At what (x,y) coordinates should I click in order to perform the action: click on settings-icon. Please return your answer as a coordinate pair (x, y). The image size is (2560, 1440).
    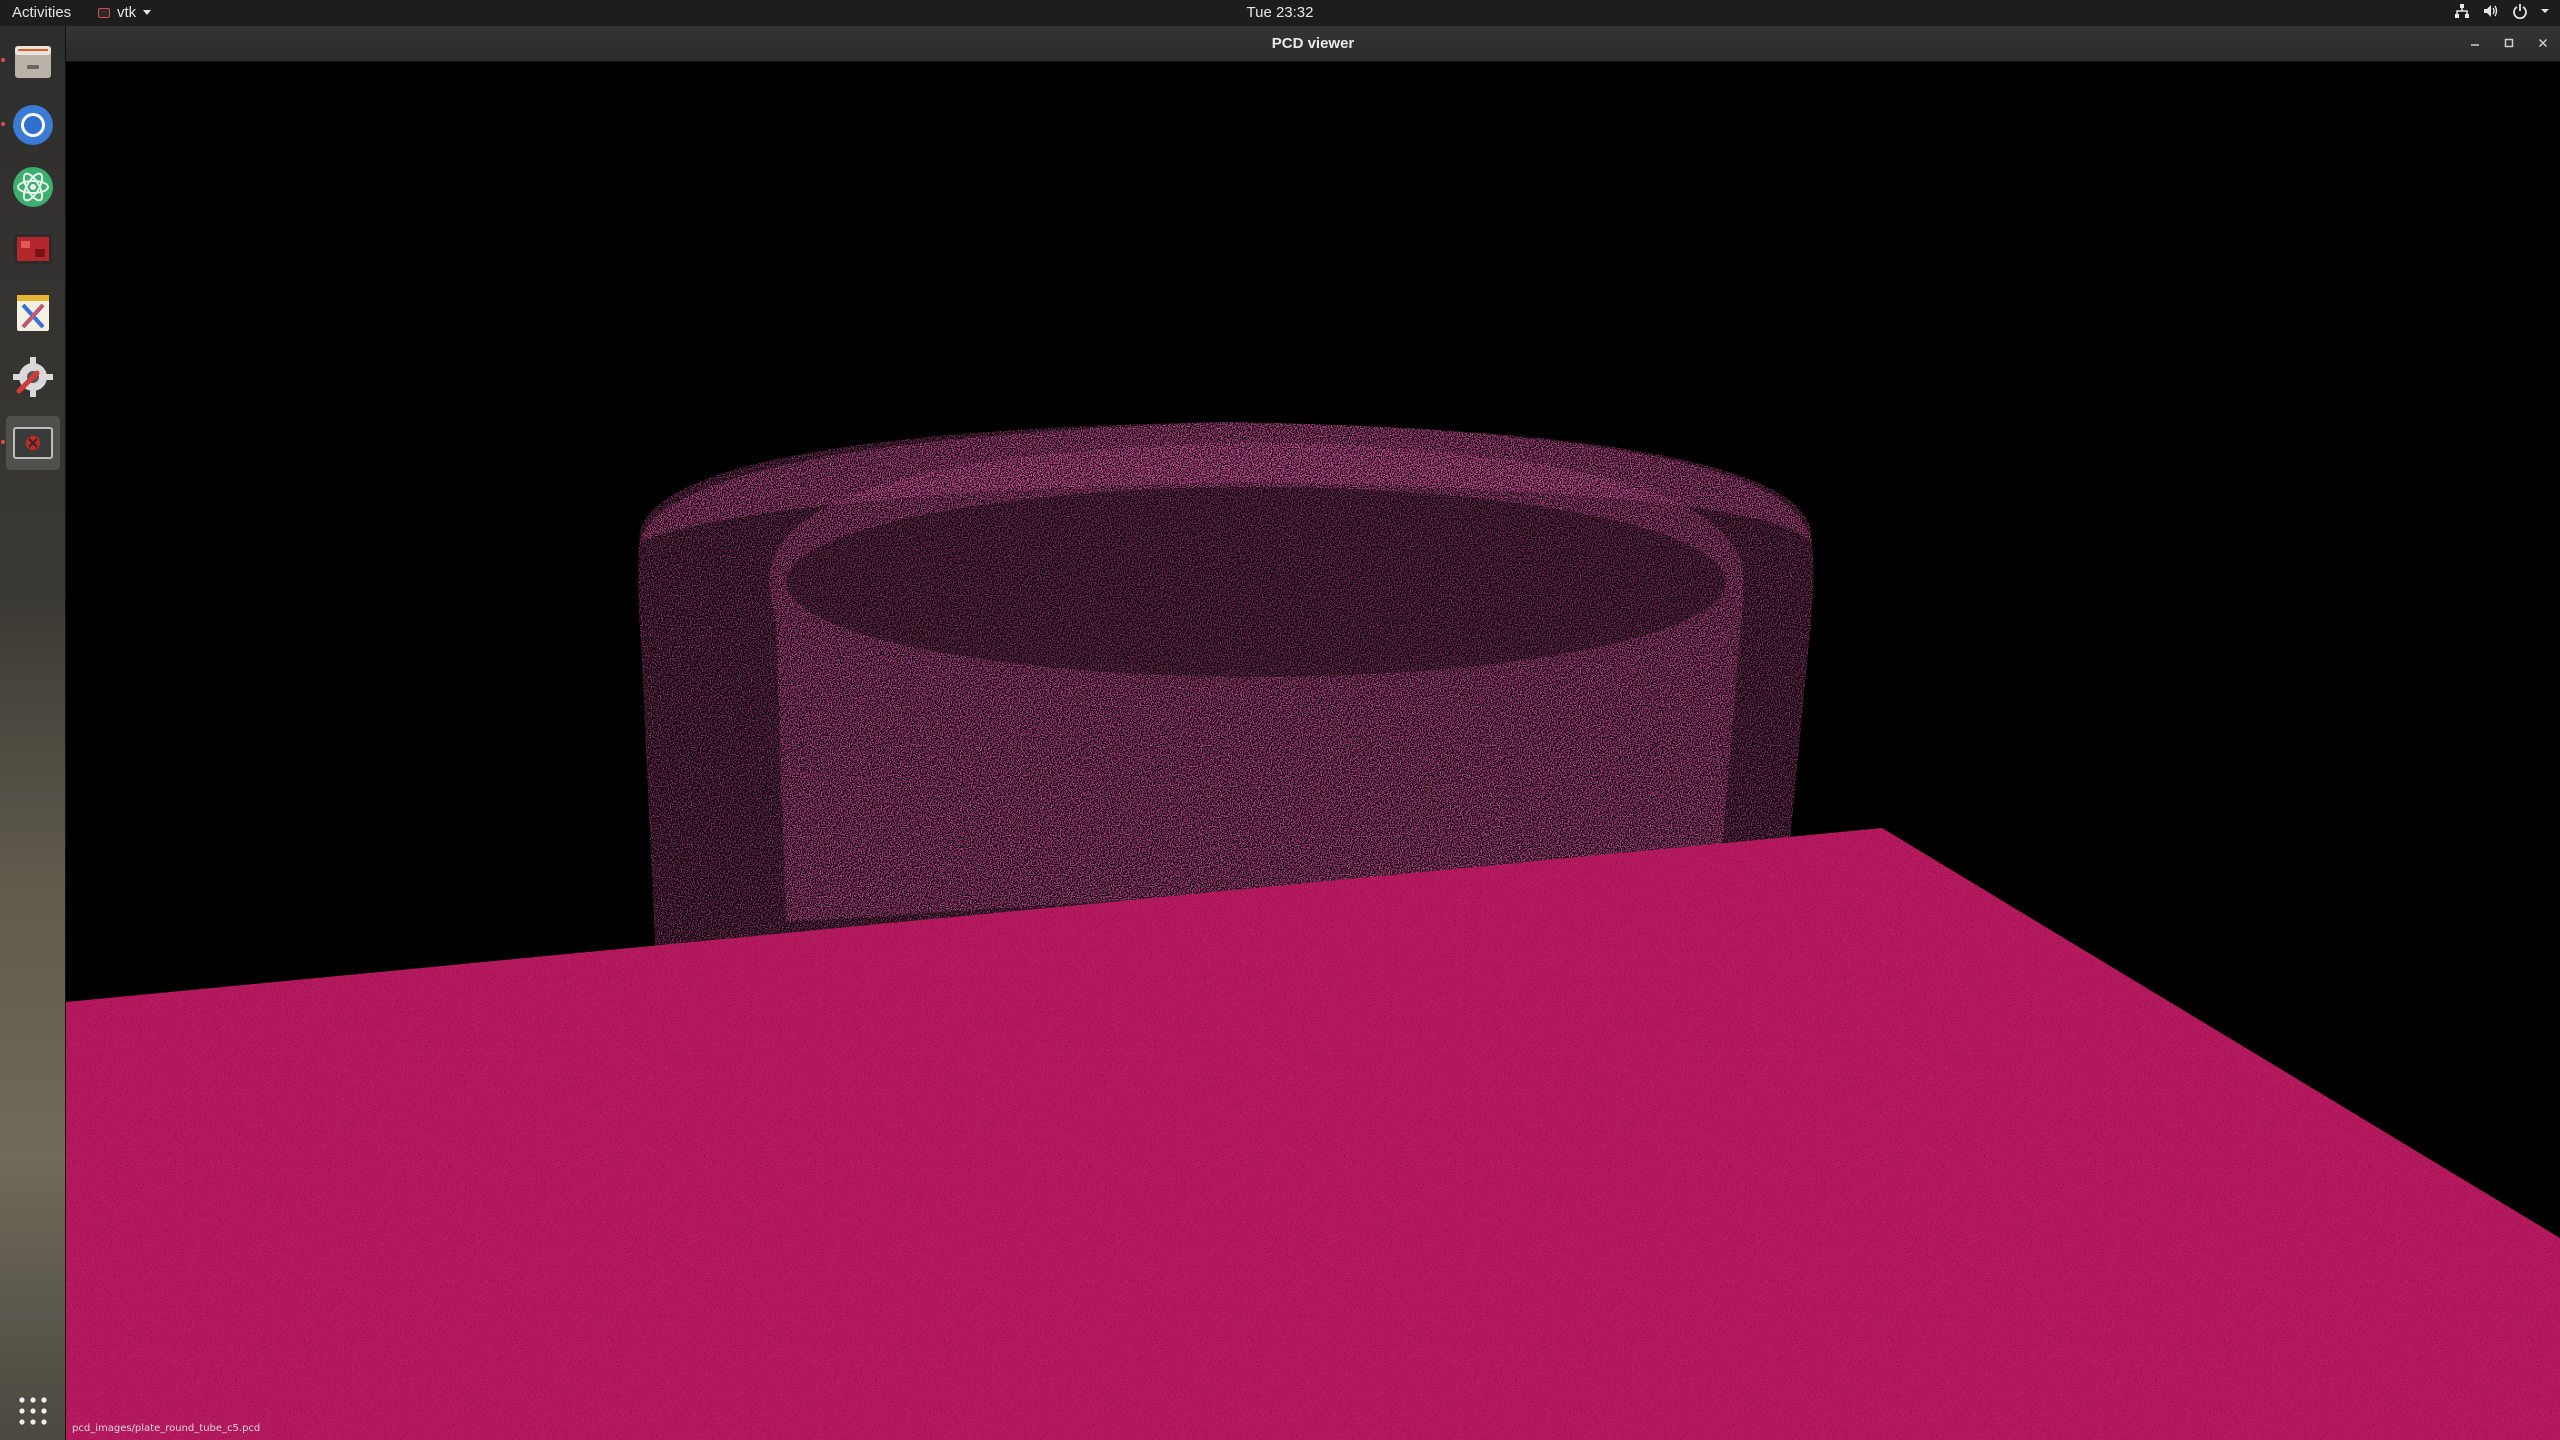
    Looking at the image, I should click on (33, 377).